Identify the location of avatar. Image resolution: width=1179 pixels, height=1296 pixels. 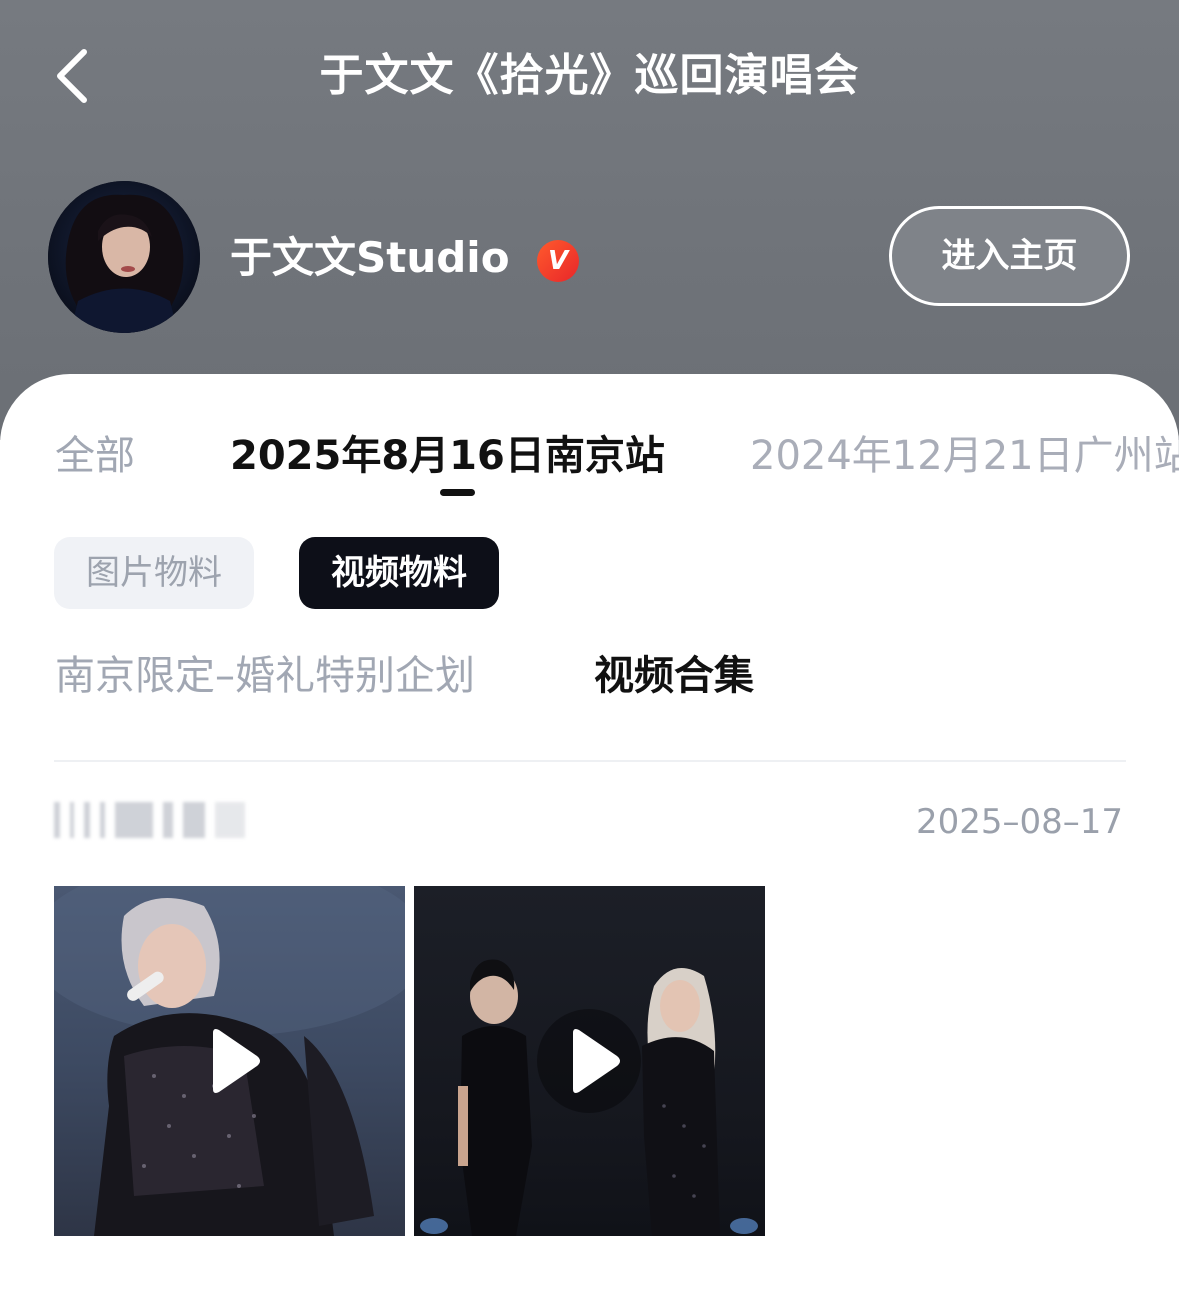
(124, 257).